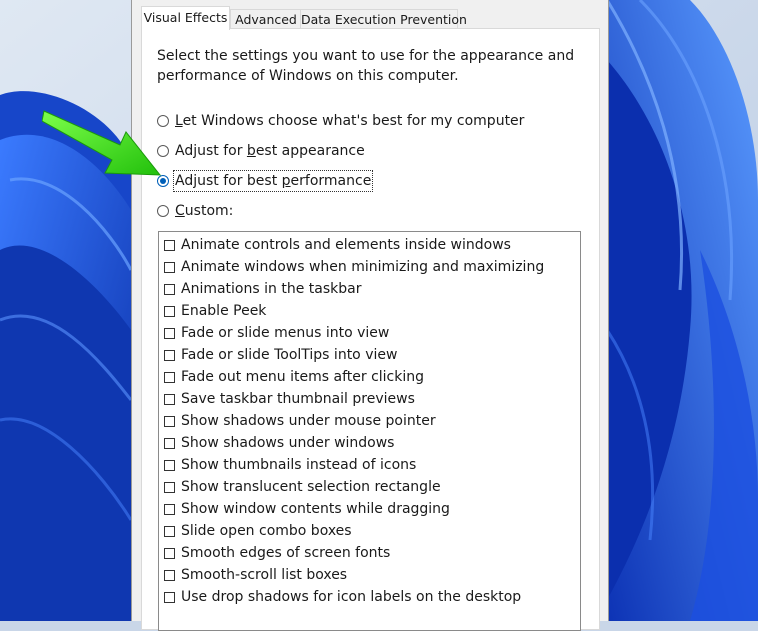 The image size is (758, 631). I want to click on tab-data-execution-prevention: Data Execution Prevention, so click(383, 19).